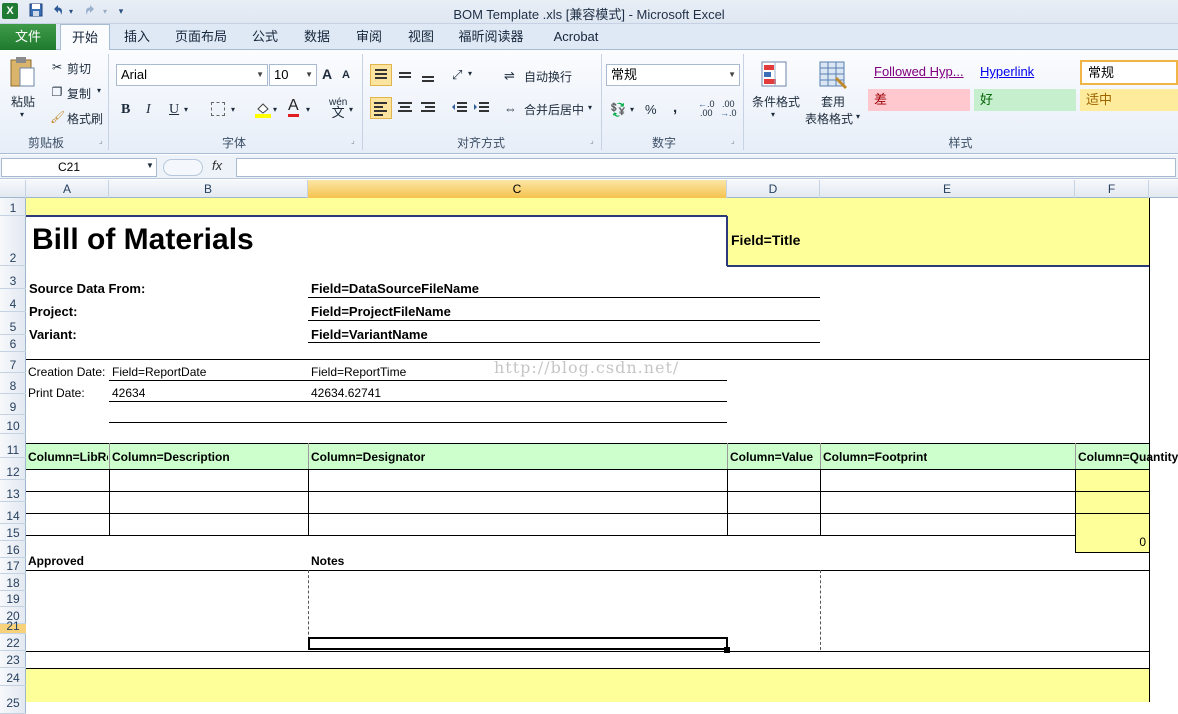 This screenshot has height=714, width=1178. I want to click on conditional-formatting-button: 条件格式, so click(776, 101).